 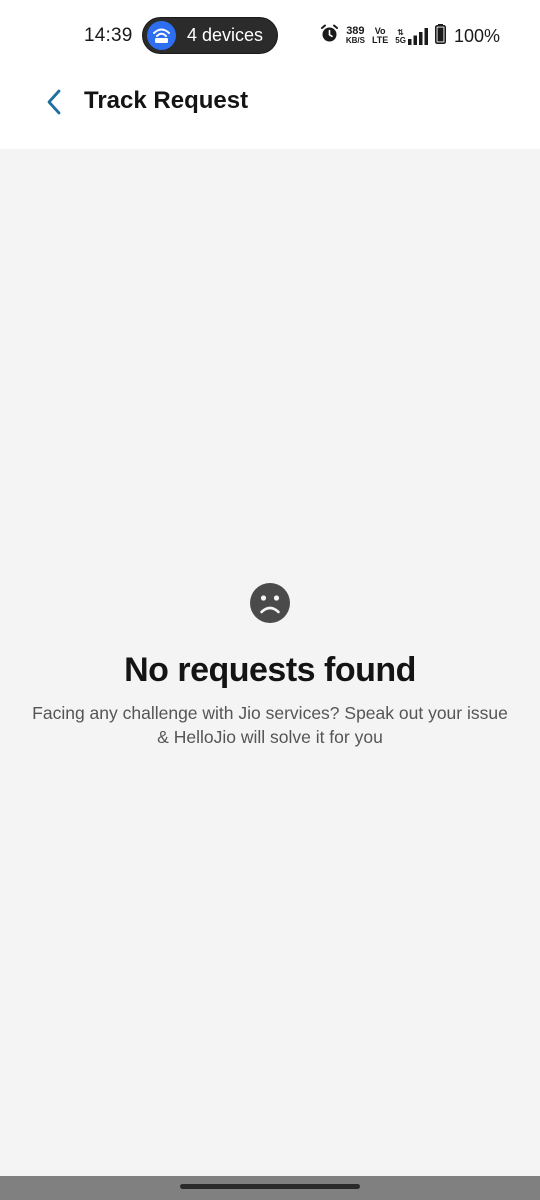 I want to click on battery-icon, so click(x=440, y=36).